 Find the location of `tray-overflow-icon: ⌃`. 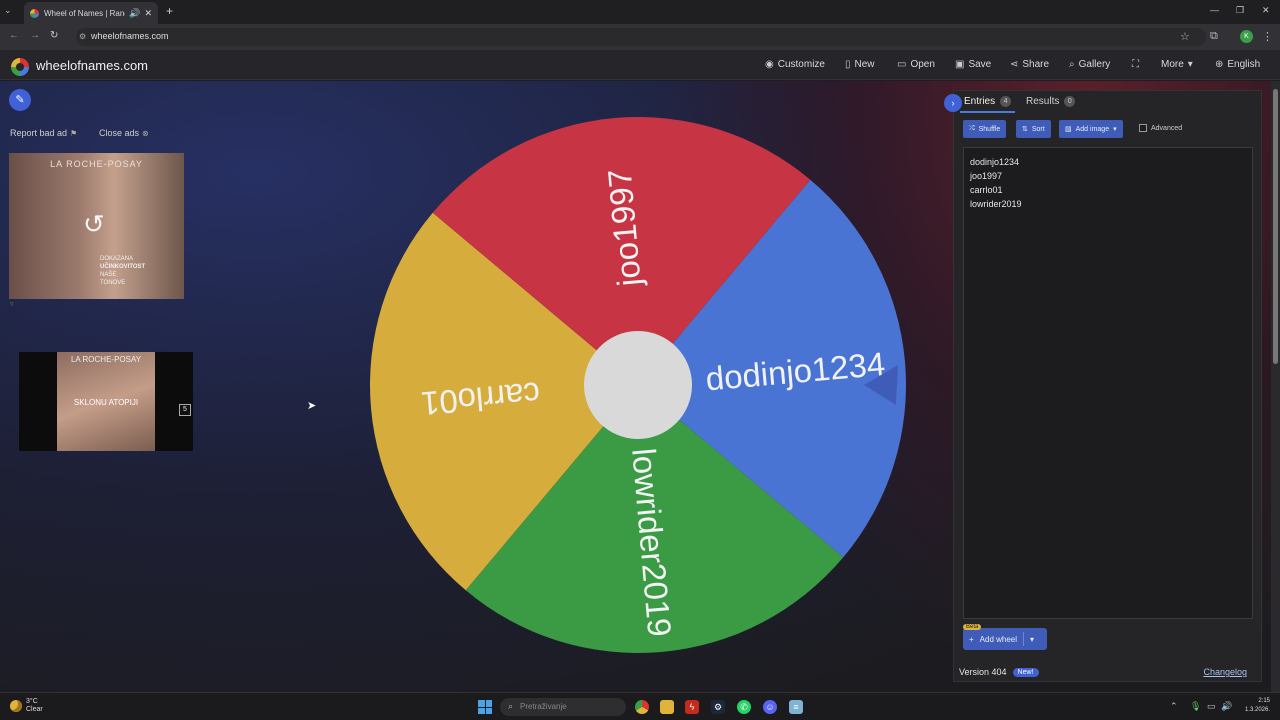

tray-overflow-icon: ⌃ is located at coordinates (1174, 706).